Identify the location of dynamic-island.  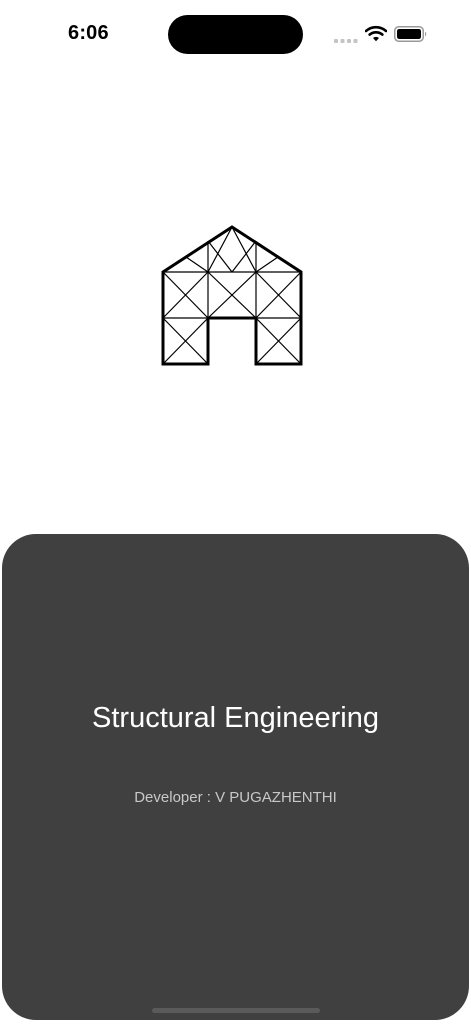
(235, 34).